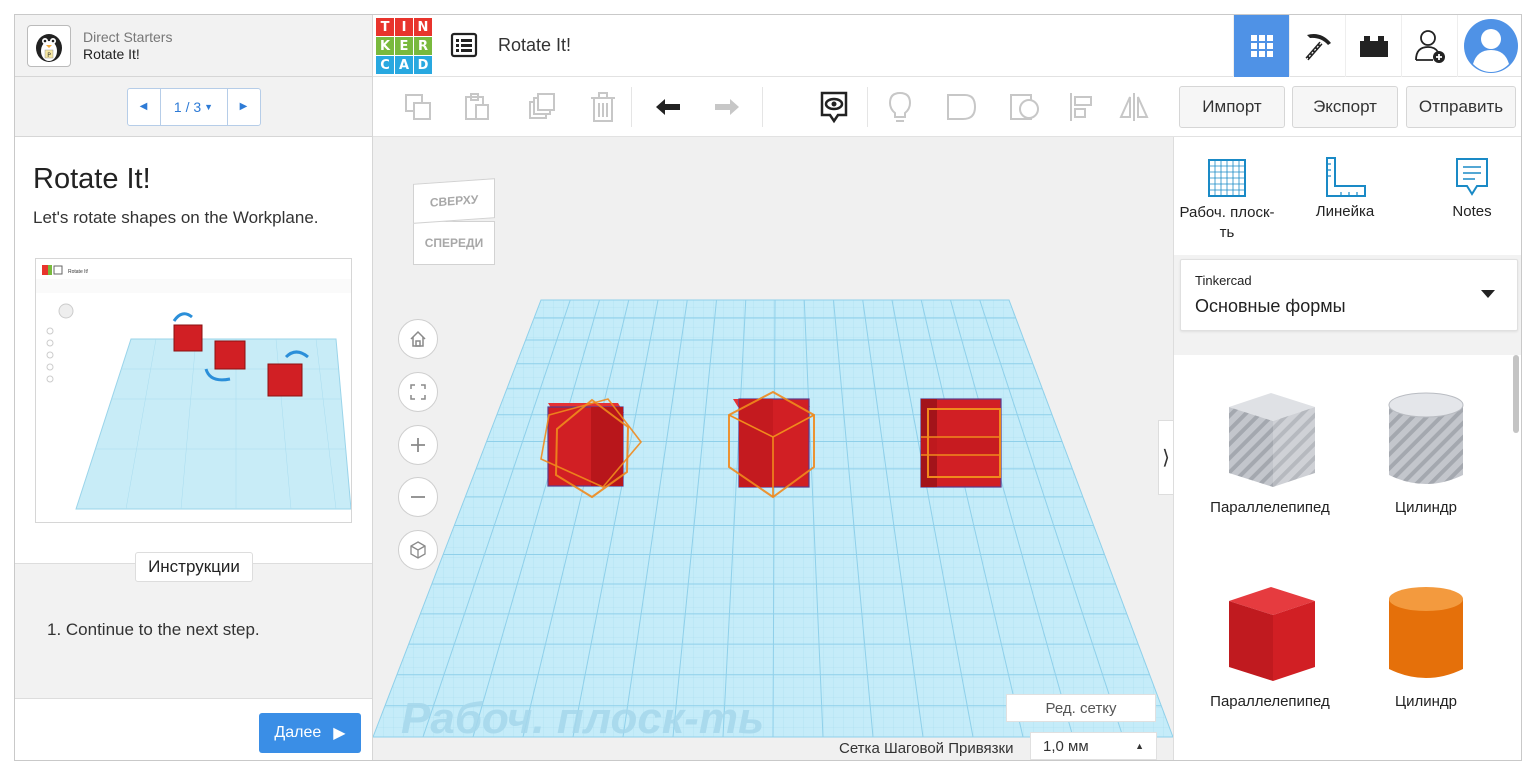 The height and width of the screenshot is (775, 1536). What do you see at coordinates (418, 339) in the screenshot?
I see `home-icon` at bounding box center [418, 339].